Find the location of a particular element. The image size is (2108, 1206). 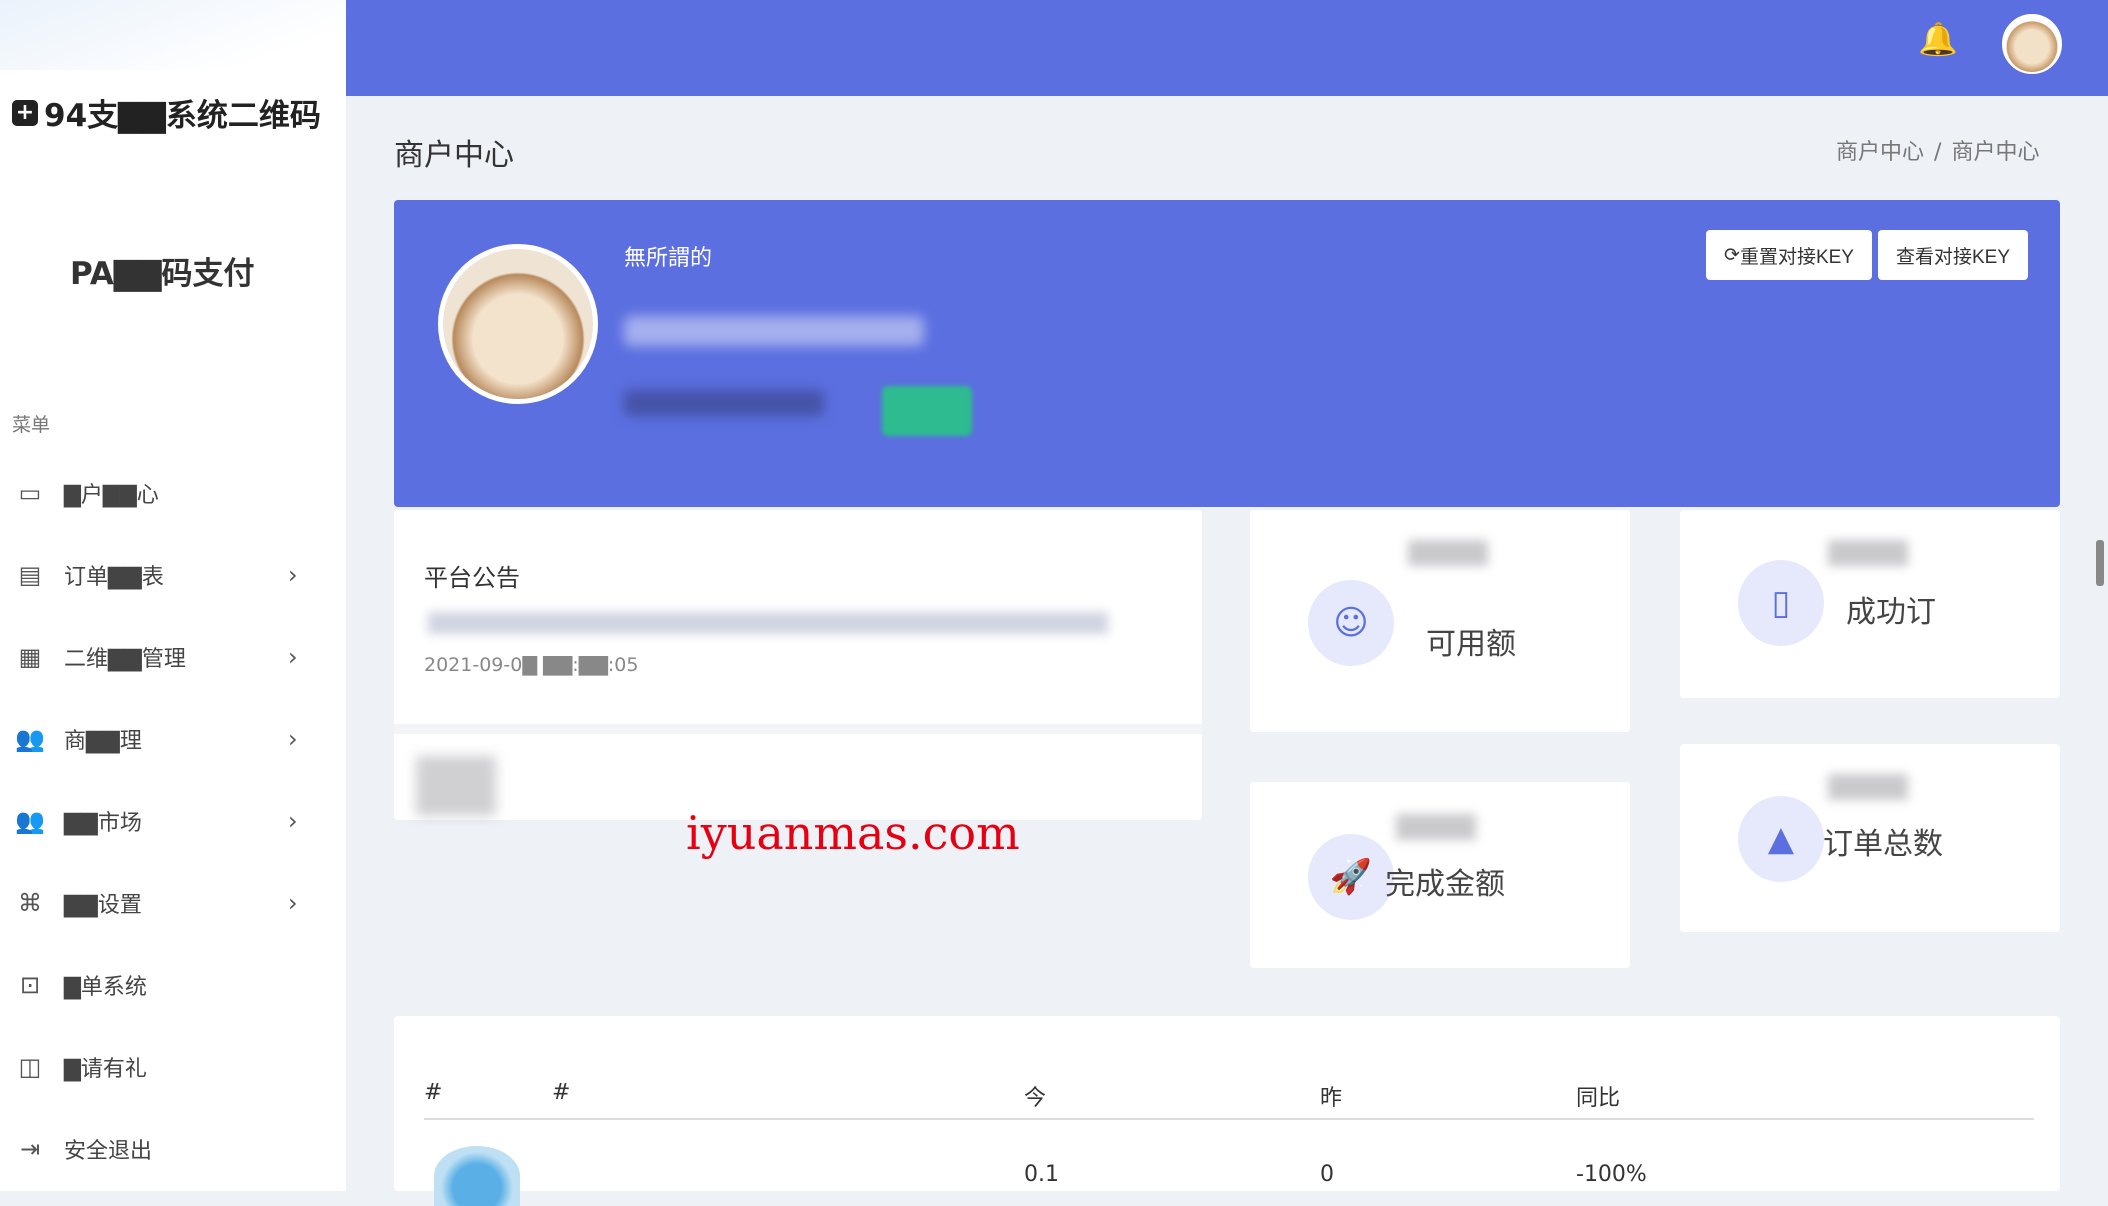

sidebar-item-merchant-center: ▭ ▇户▇▇心 is located at coordinates (173, 493).